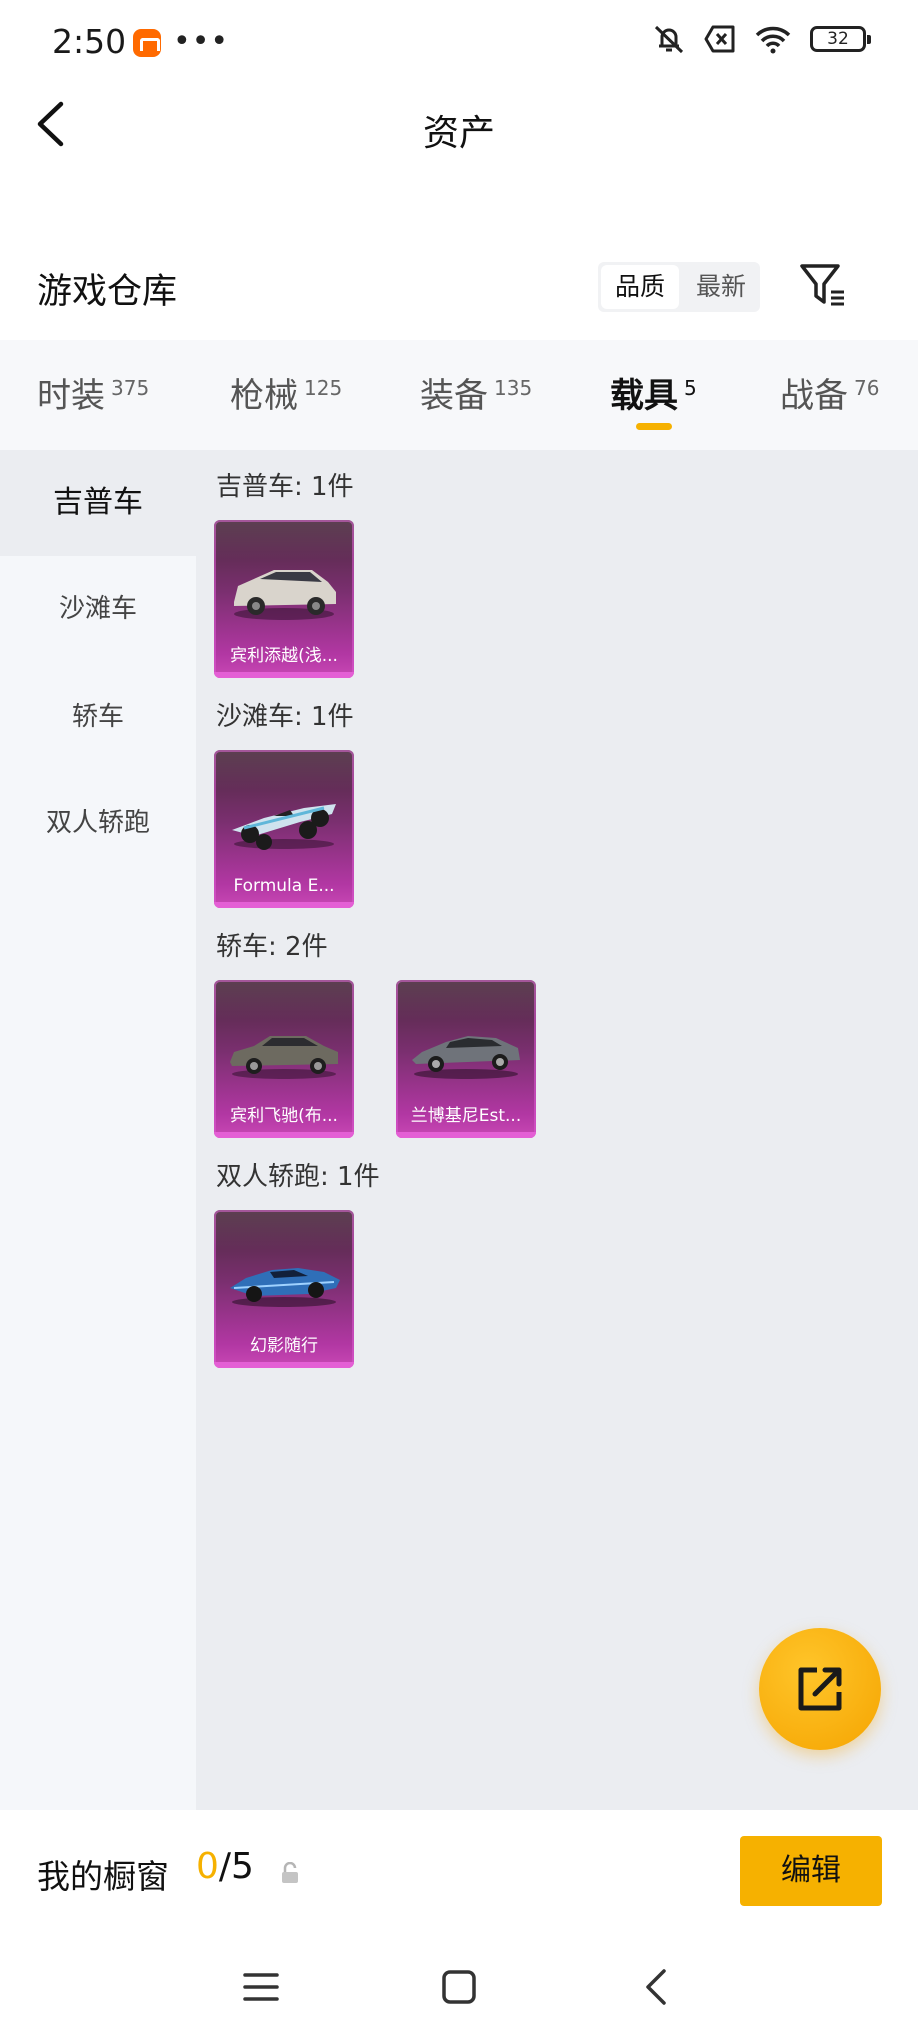 This screenshot has width=918, height=2040. What do you see at coordinates (811, 1871) in the screenshot?
I see `edit-button: 编辑` at bounding box center [811, 1871].